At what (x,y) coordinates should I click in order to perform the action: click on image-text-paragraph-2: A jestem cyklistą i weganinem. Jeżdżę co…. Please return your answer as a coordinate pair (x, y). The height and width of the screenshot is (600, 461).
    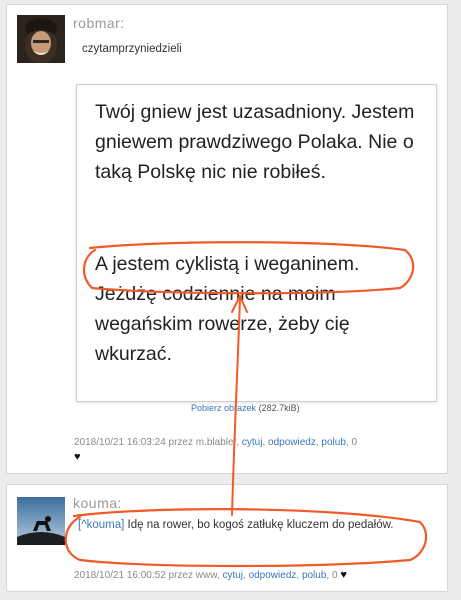
    Looking at the image, I should click on (227, 309).